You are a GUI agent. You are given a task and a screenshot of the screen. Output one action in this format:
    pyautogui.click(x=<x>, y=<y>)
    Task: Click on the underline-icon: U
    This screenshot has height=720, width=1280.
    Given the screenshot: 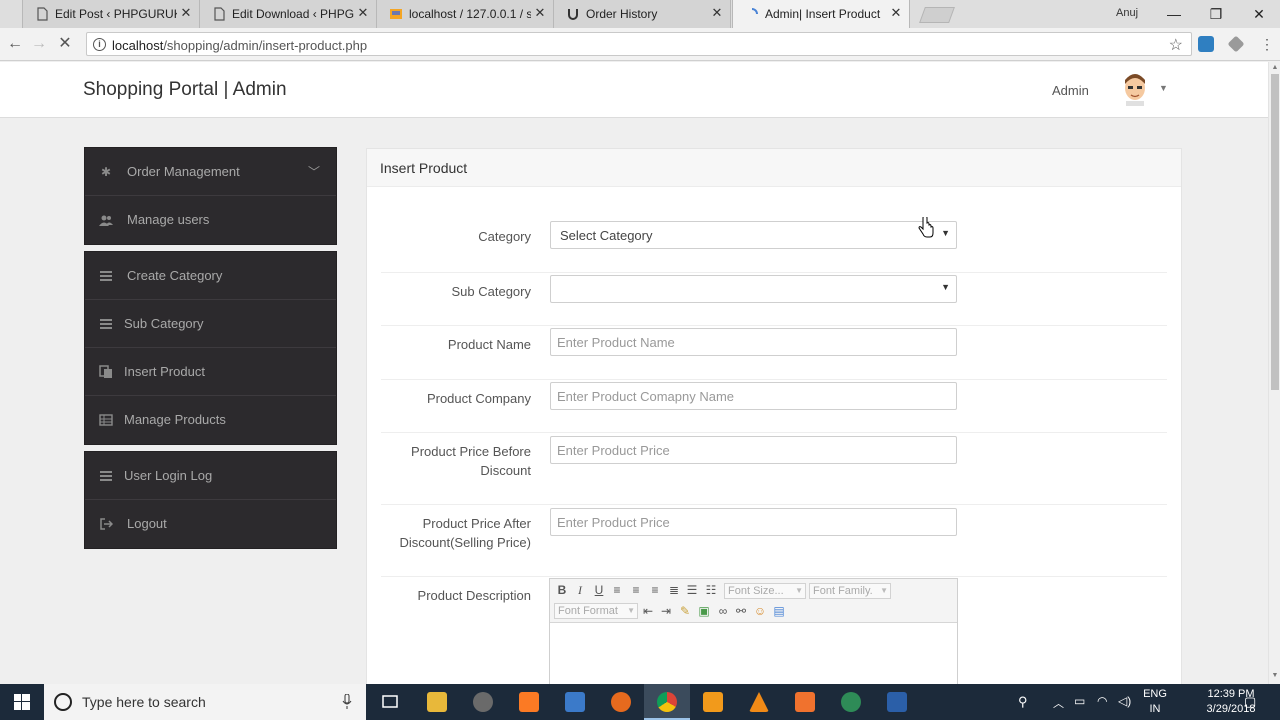 What is the action you would take?
    pyautogui.click(x=599, y=590)
    